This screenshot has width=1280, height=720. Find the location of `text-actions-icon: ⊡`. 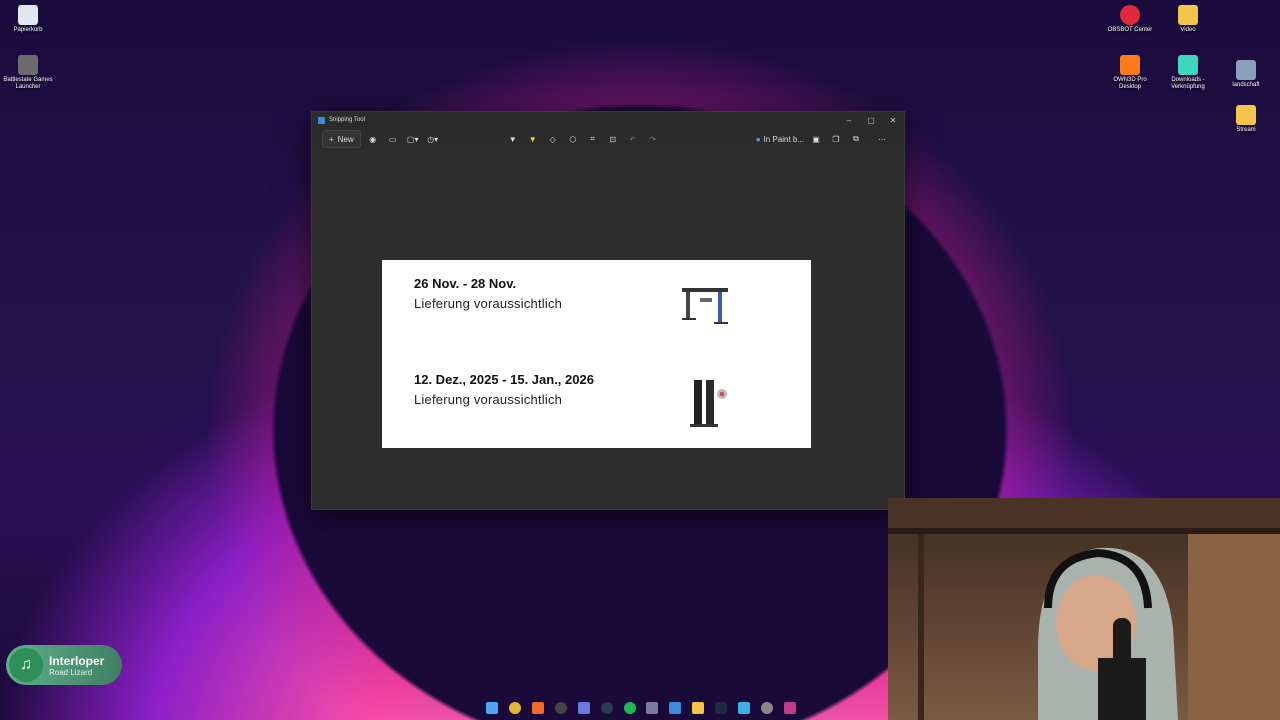

text-actions-icon: ⊡ is located at coordinates (613, 139).